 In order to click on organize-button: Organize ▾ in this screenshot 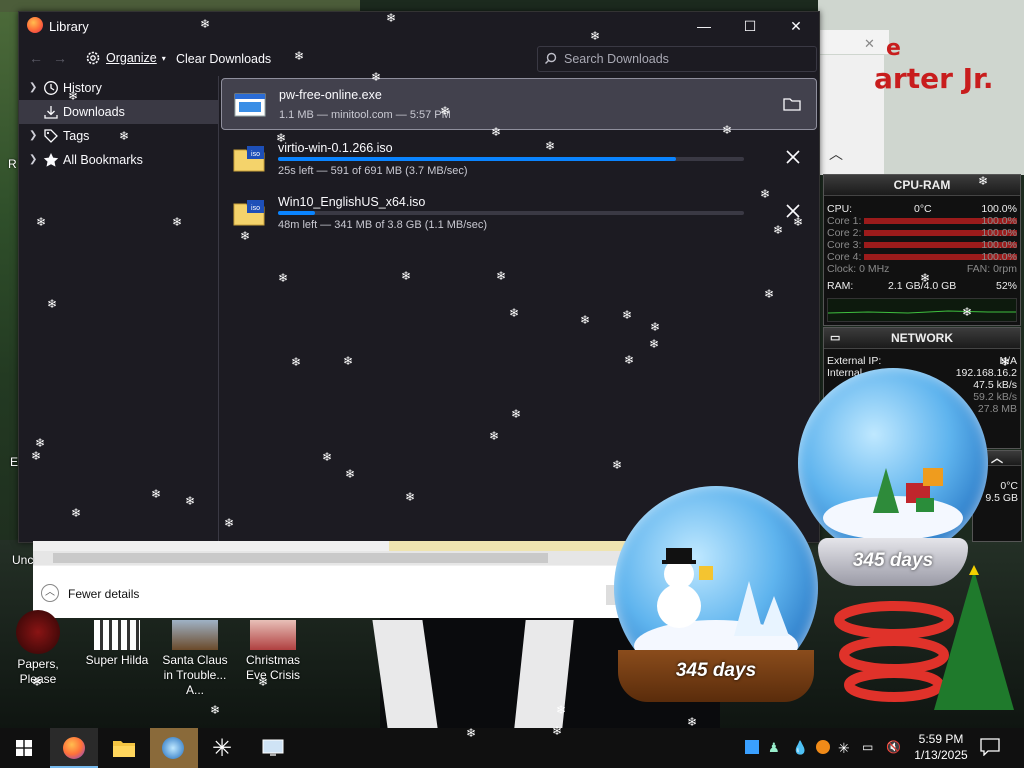, I will do `click(125, 58)`.